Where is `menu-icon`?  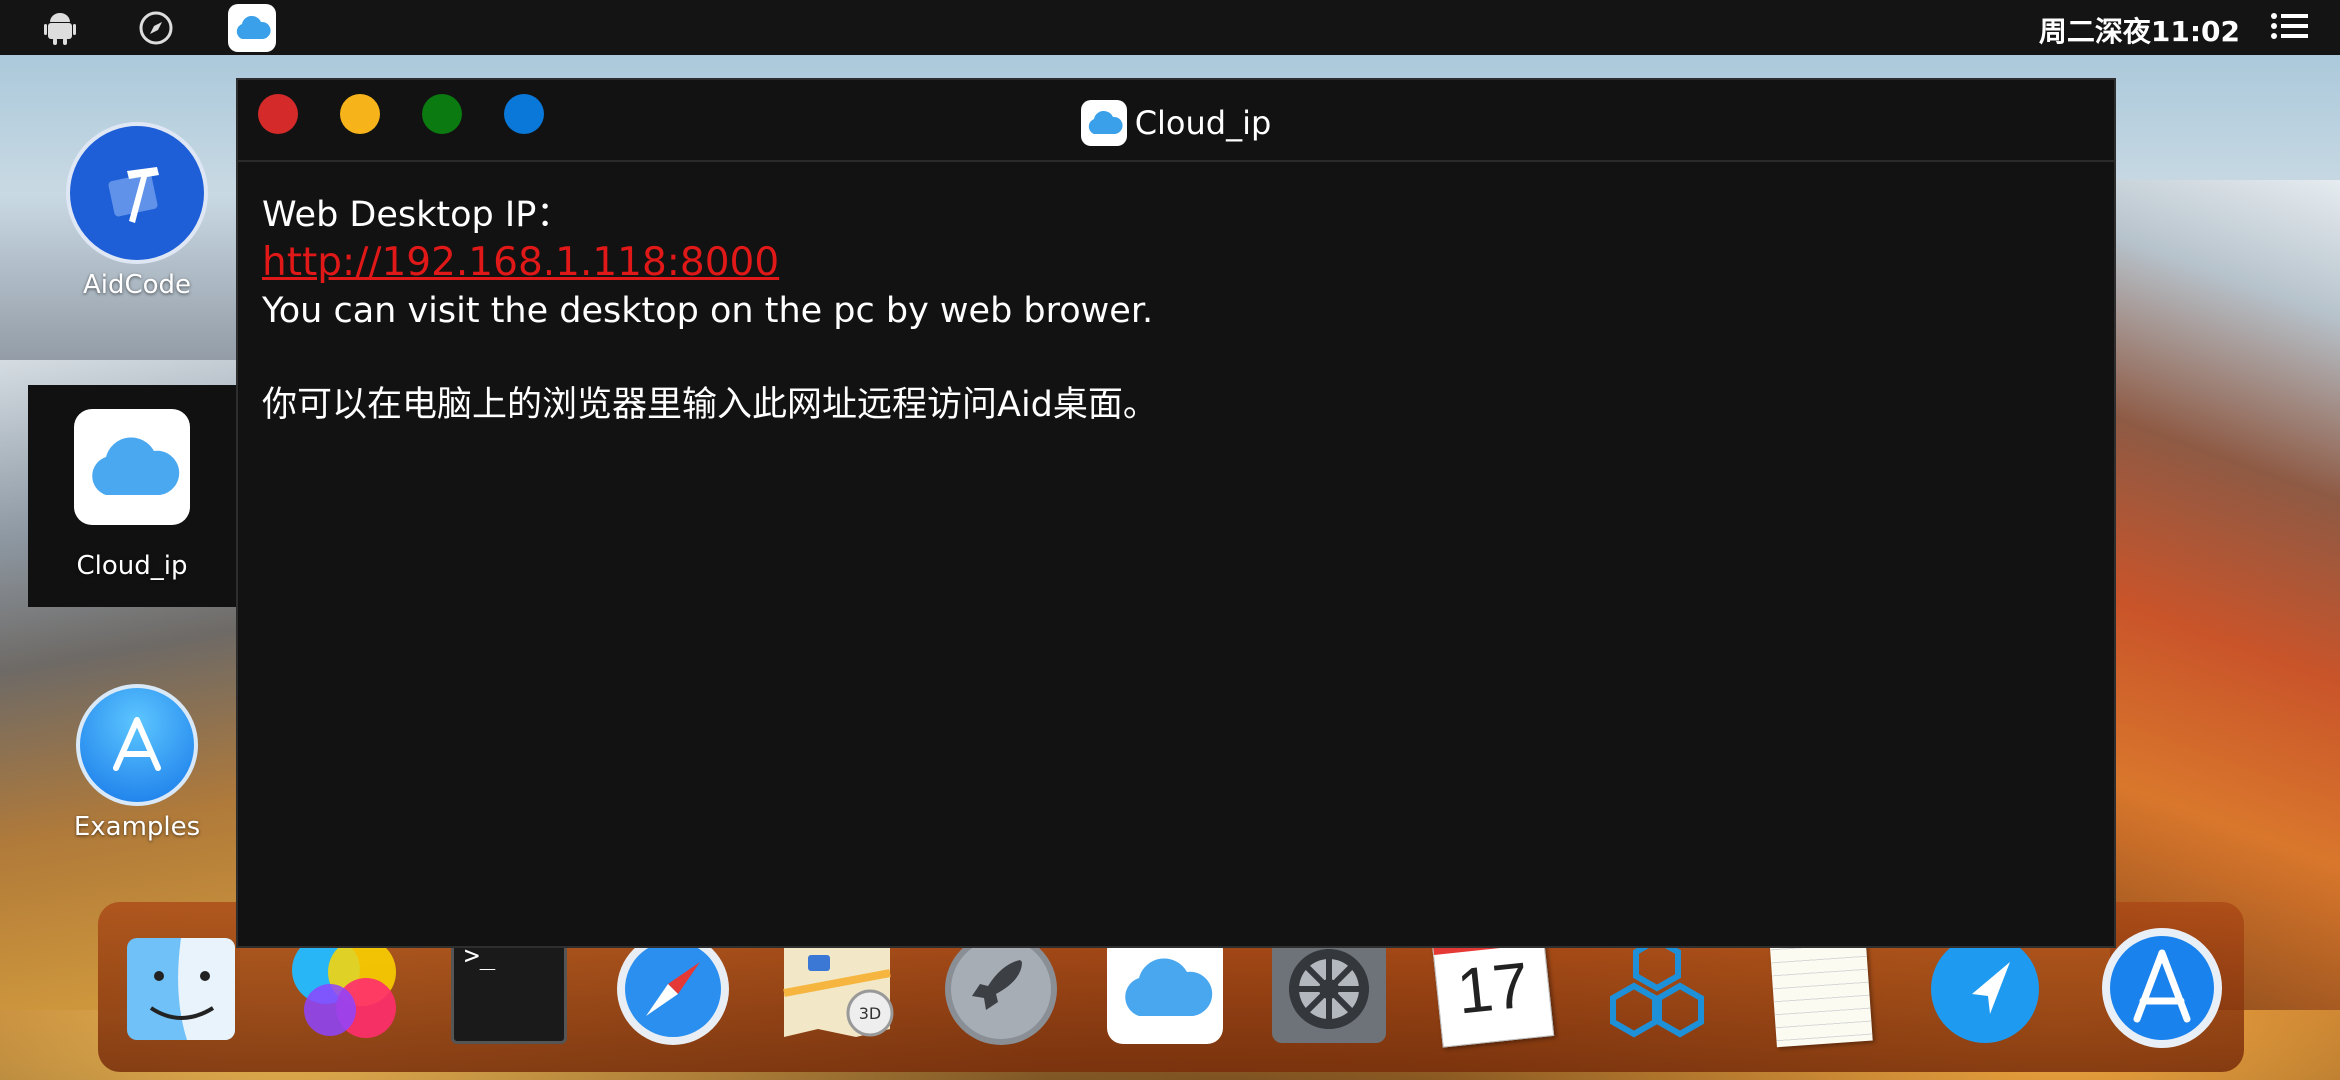
menu-icon is located at coordinates (2290, 28).